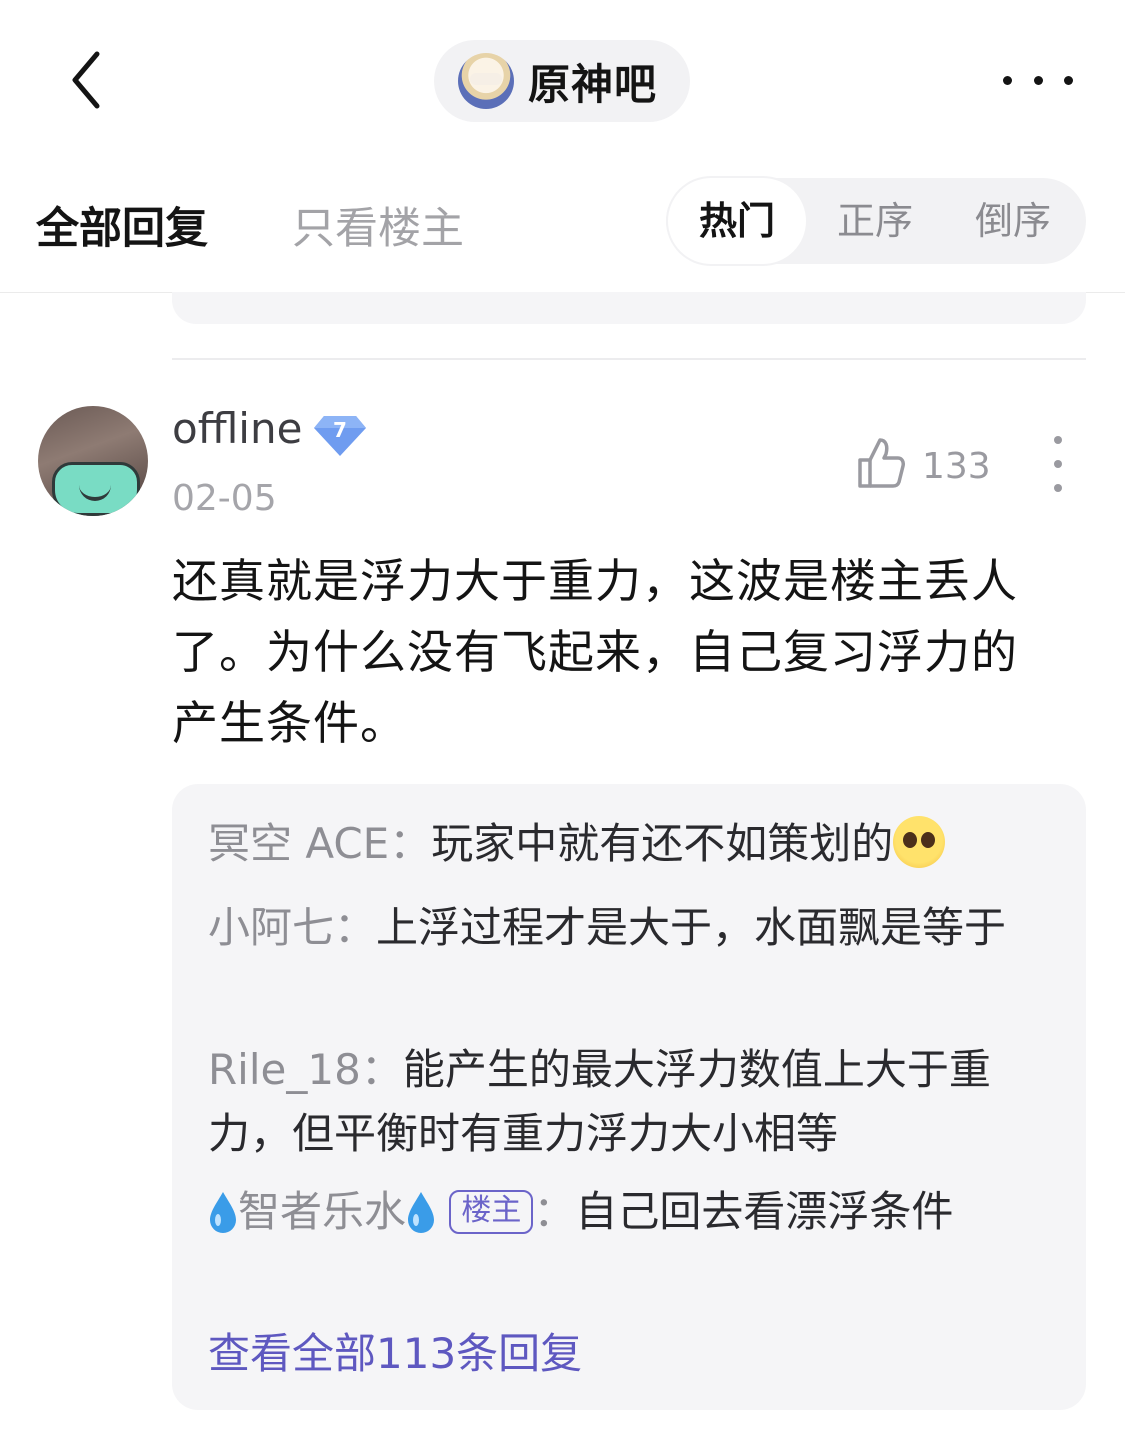 The width and height of the screenshot is (1125, 1436). Describe the element at coordinates (96, 489) in the screenshot. I see `avatar-mask` at that location.